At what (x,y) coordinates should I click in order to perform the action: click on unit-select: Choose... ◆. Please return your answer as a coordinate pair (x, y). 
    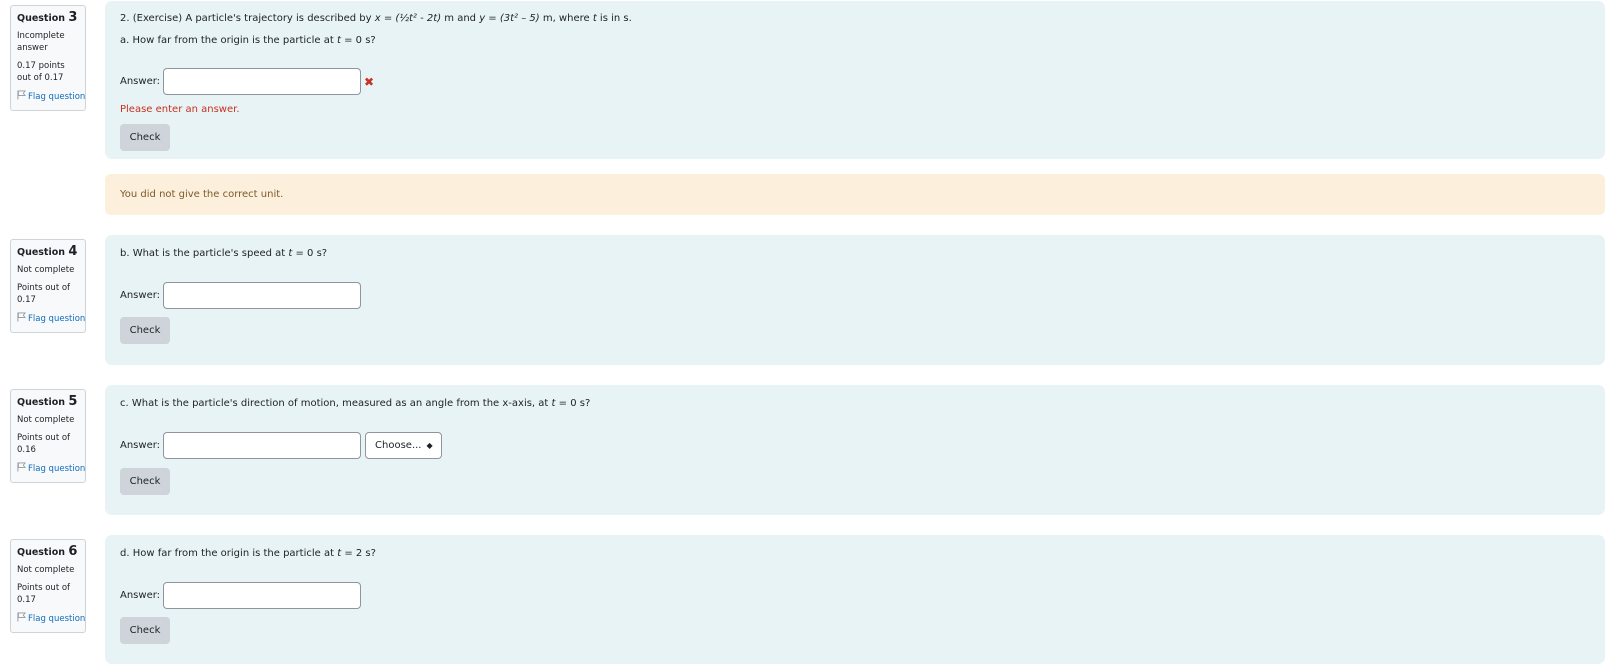
    Looking at the image, I should click on (404, 445).